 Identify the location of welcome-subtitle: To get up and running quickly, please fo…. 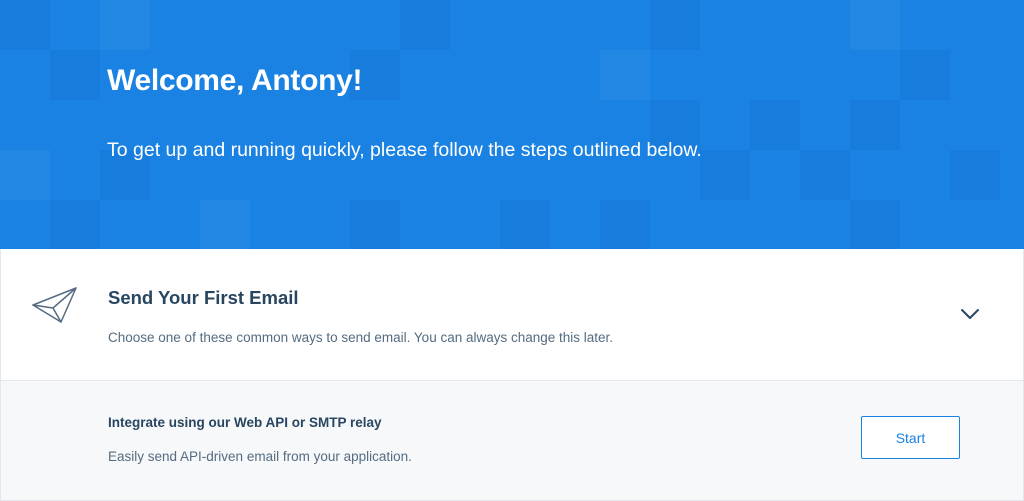
(404, 150).